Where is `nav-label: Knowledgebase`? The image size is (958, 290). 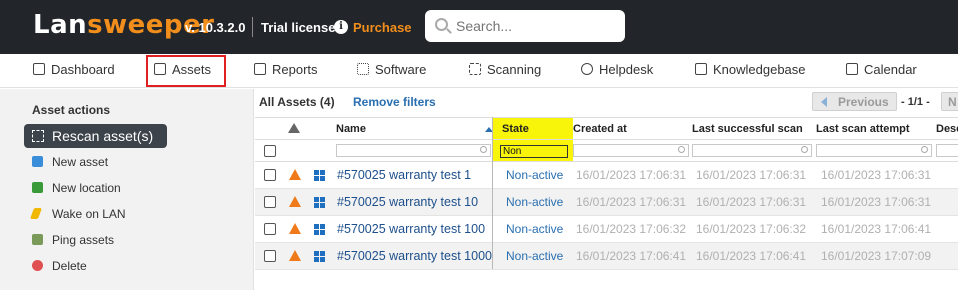 nav-label: Knowledgebase is located at coordinates (759, 69).